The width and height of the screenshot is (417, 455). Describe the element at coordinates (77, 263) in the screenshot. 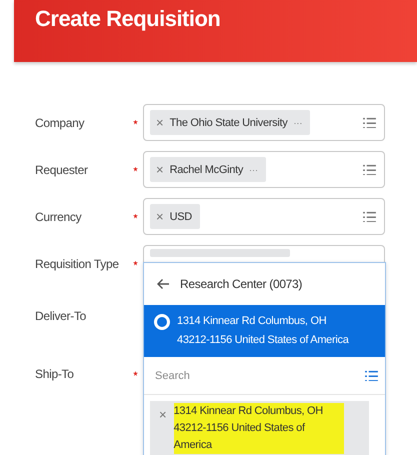

I see `field-label: Requisition Type` at that location.